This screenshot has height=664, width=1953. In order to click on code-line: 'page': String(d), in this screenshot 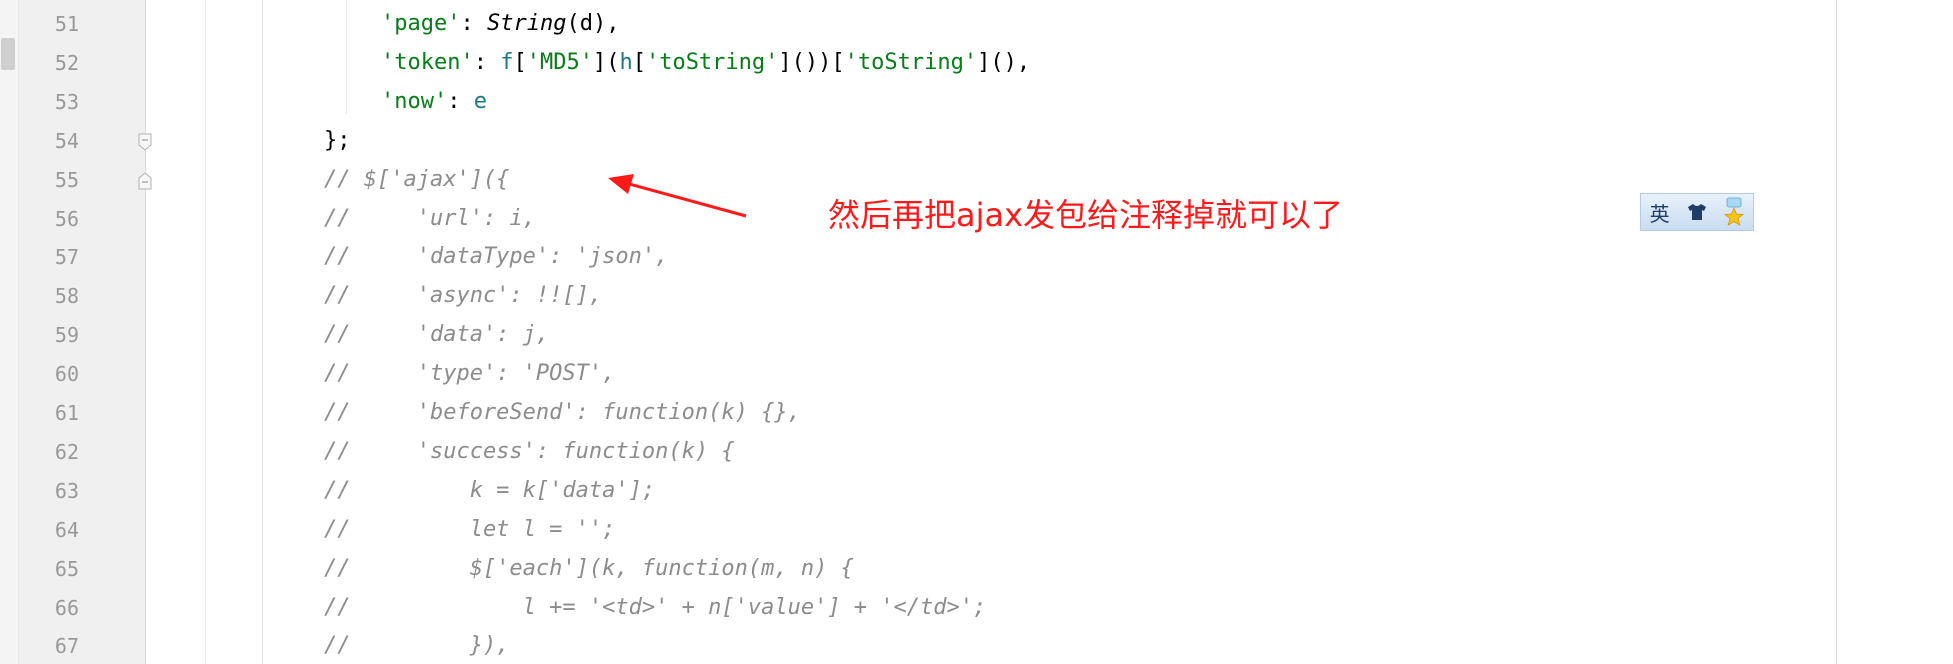, I will do `click(500, 24)`.